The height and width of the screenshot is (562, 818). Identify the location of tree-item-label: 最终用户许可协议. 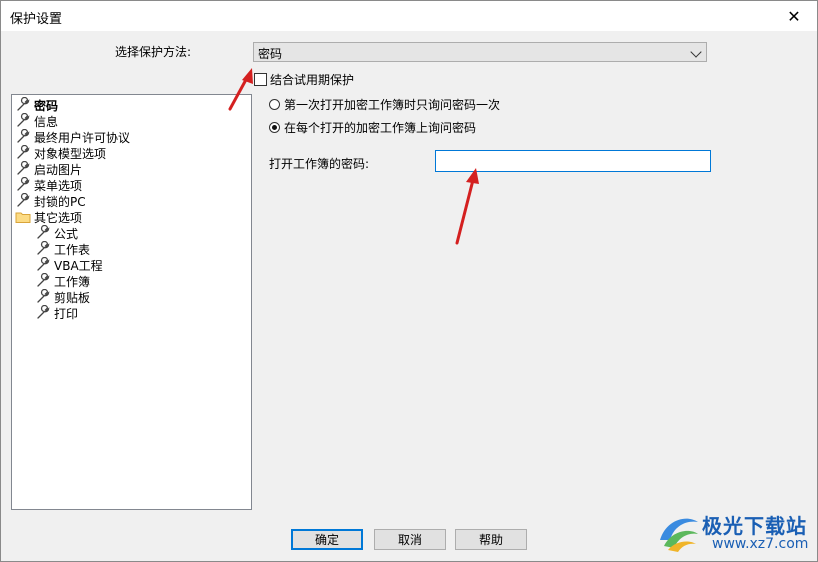
(82, 137).